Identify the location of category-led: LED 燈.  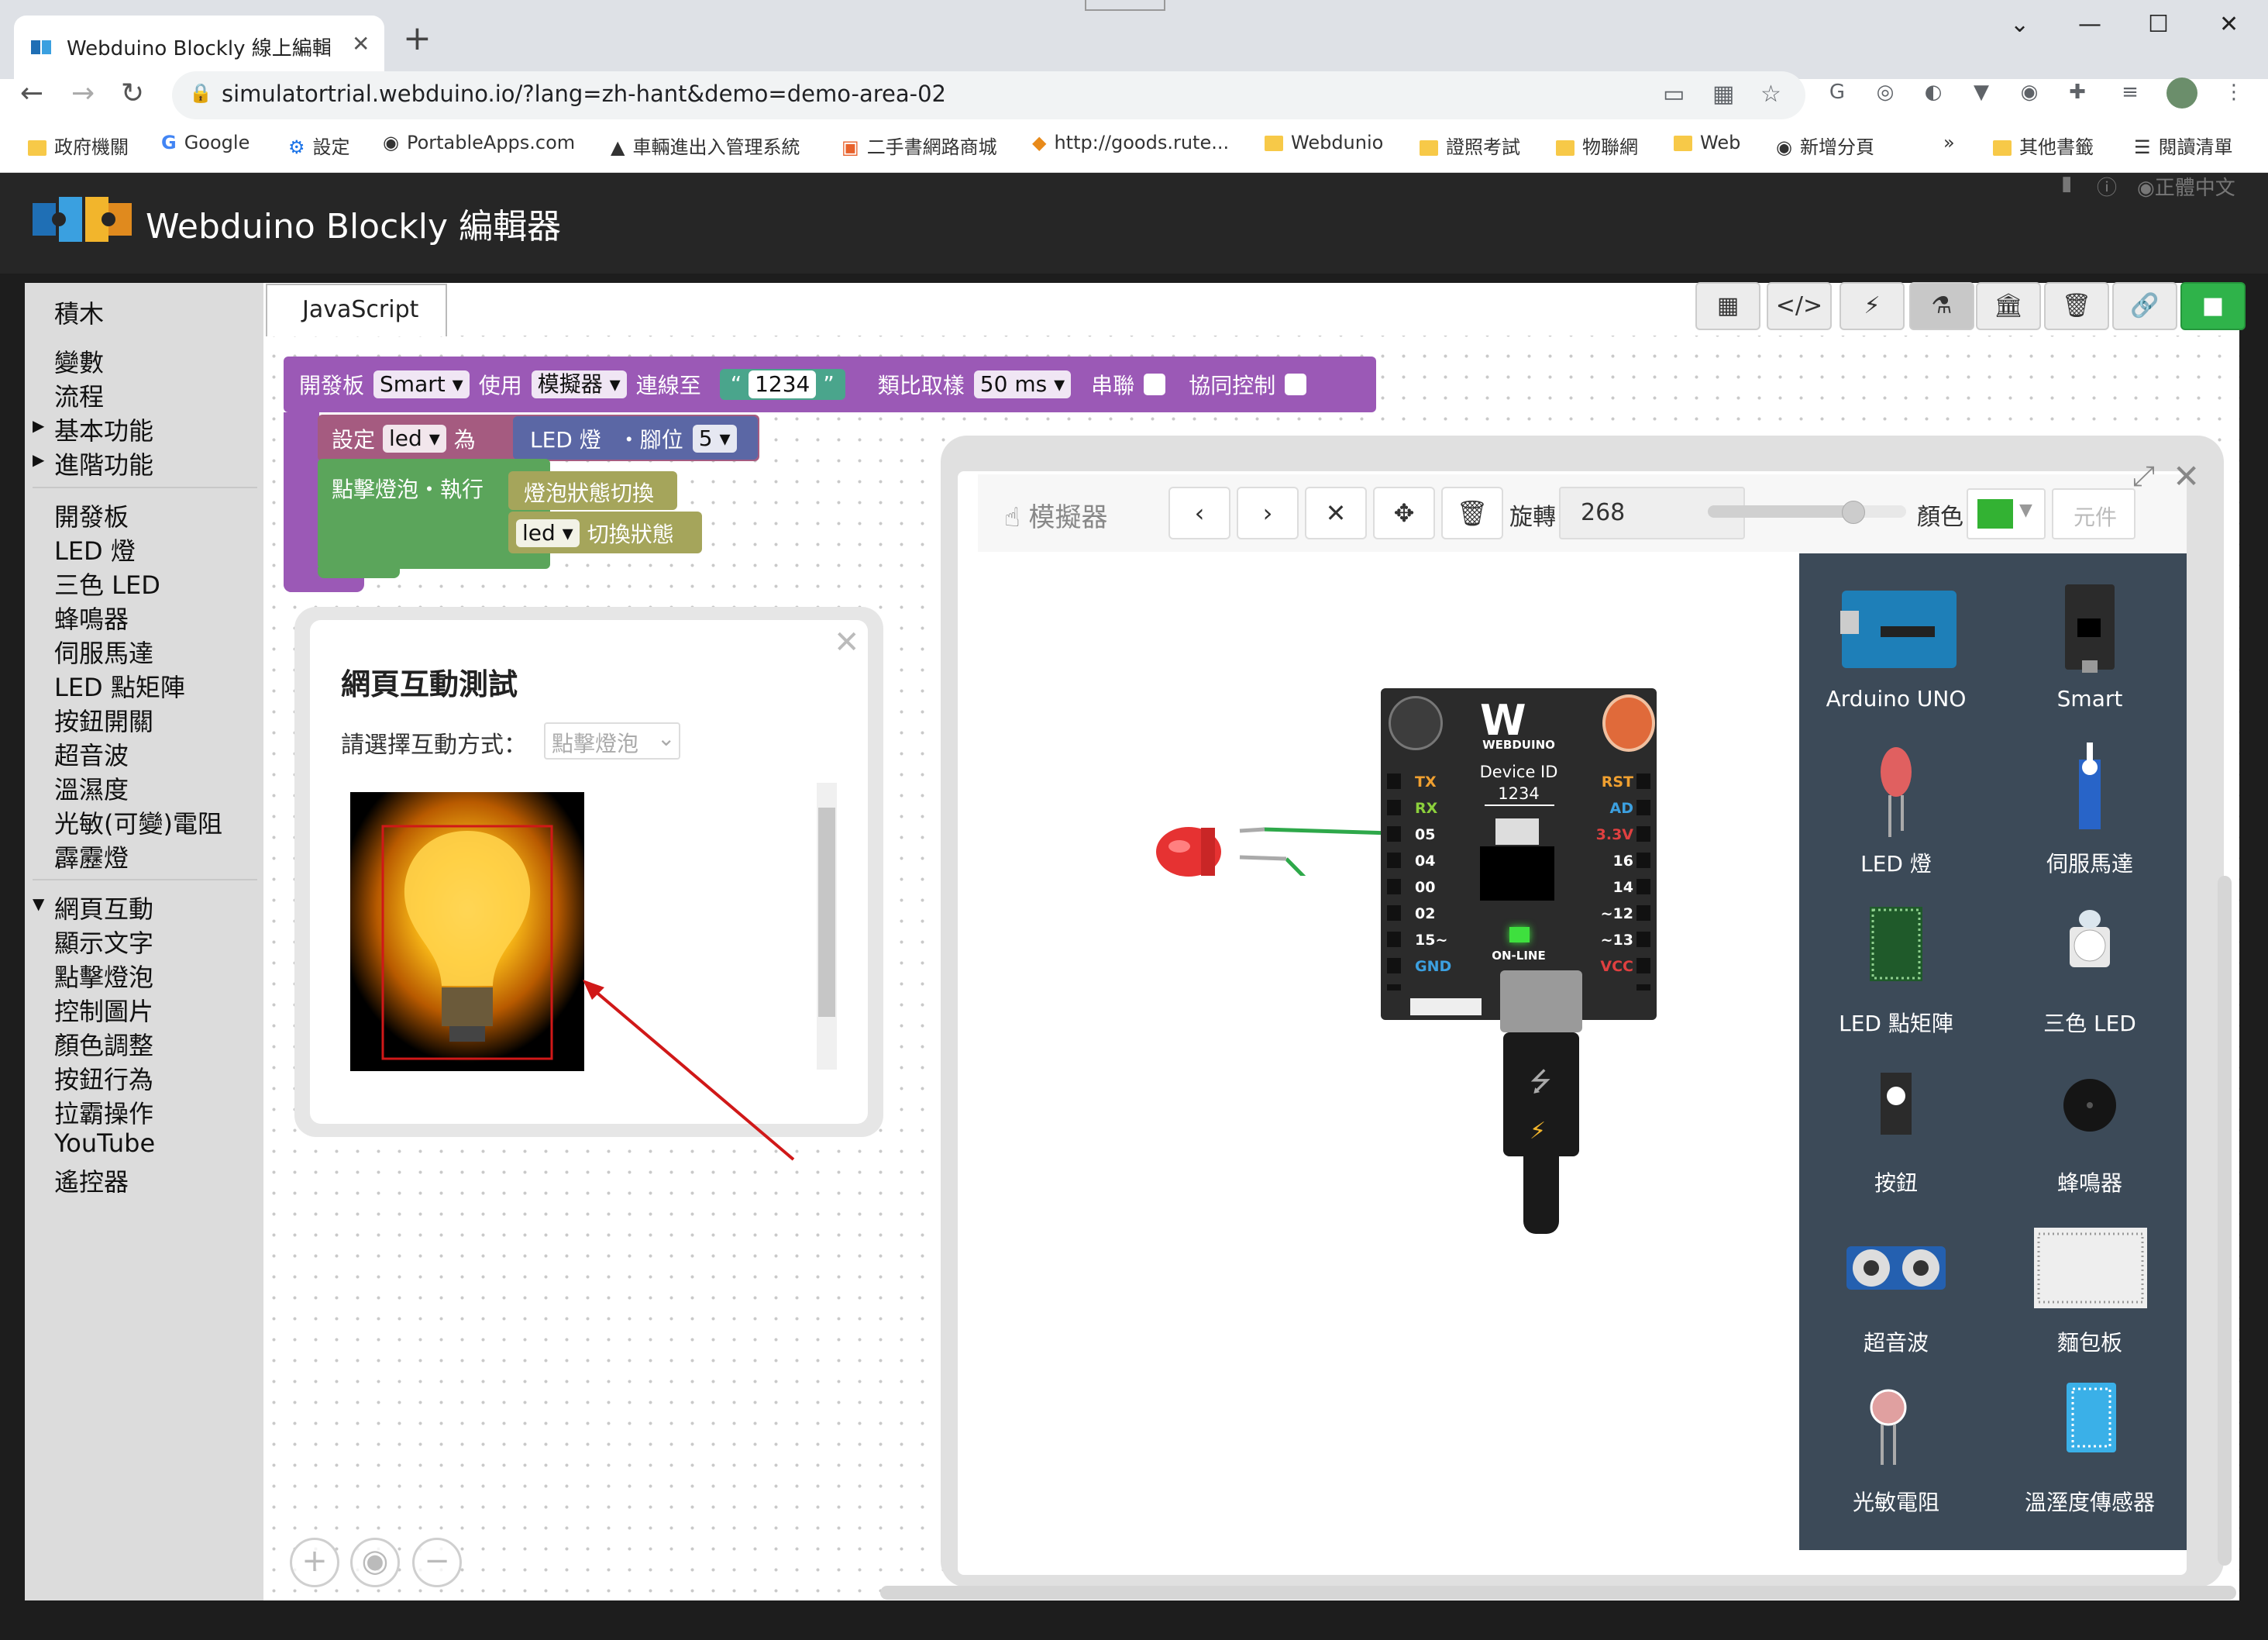
(144, 549).